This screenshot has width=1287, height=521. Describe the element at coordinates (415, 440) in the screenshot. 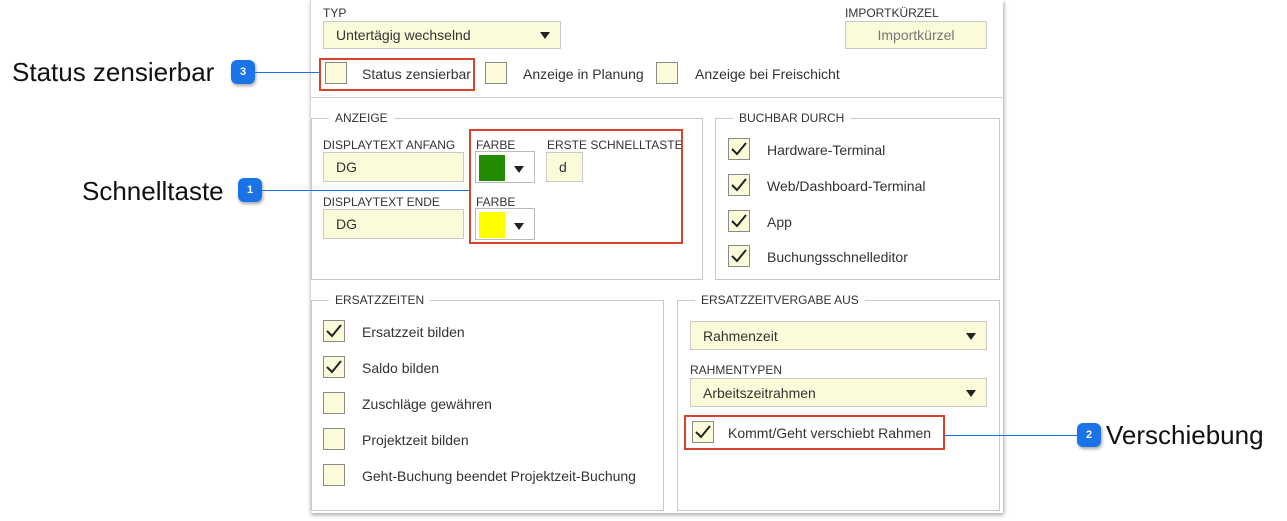

I see `projektzeit-label: Projektzeit bilden` at that location.